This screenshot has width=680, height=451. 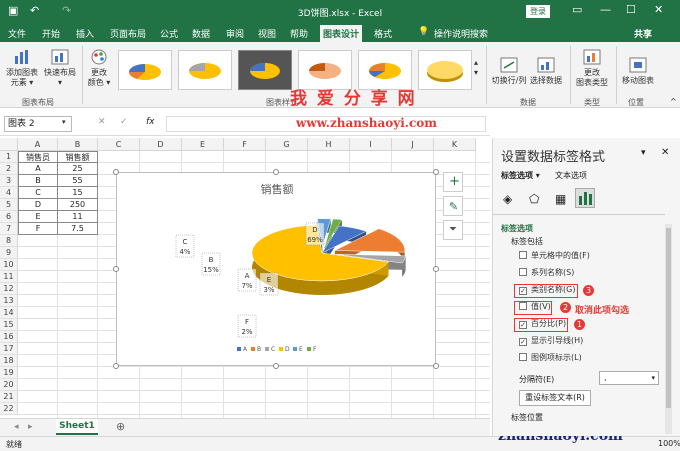 What do you see at coordinates (267, 33) in the screenshot?
I see `tab-view: 视图` at bounding box center [267, 33].